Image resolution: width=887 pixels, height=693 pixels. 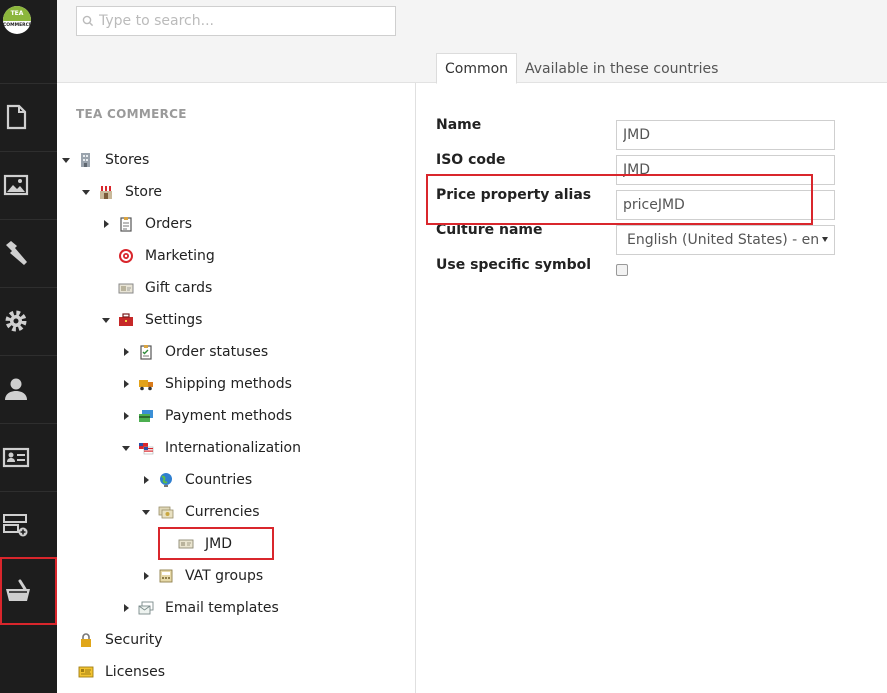 What do you see at coordinates (16, 185) in the screenshot?
I see `image-icon` at bounding box center [16, 185].